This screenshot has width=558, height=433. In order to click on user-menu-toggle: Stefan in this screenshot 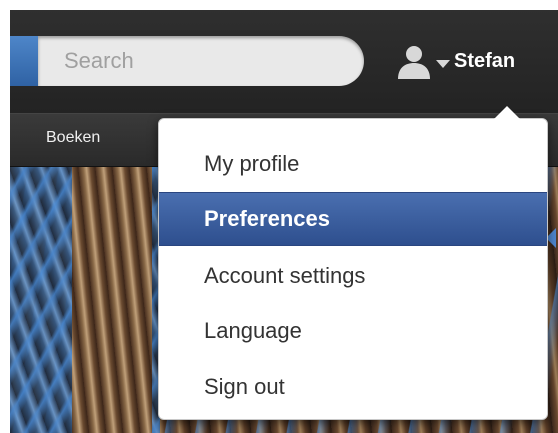, I will do `click(454, 61)`.